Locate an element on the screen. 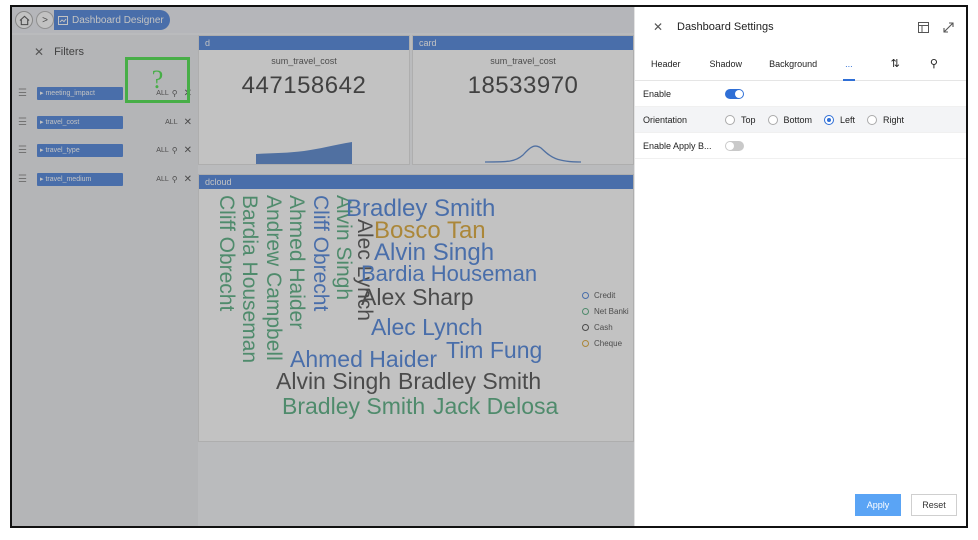 The height and width of the screenshot is (540, 978). filter-row: ☰ ▸ travel_cost ALL ✕ is located at coordinates (106, 122).